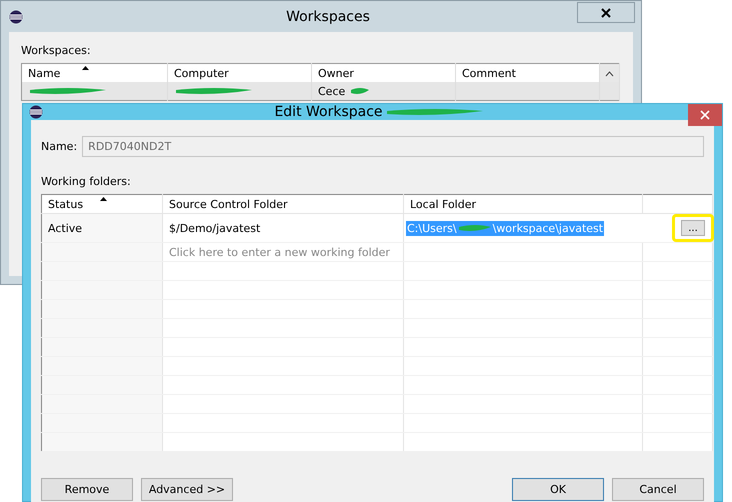  I want to click on window-title: Workspaces, so click(328, 16).